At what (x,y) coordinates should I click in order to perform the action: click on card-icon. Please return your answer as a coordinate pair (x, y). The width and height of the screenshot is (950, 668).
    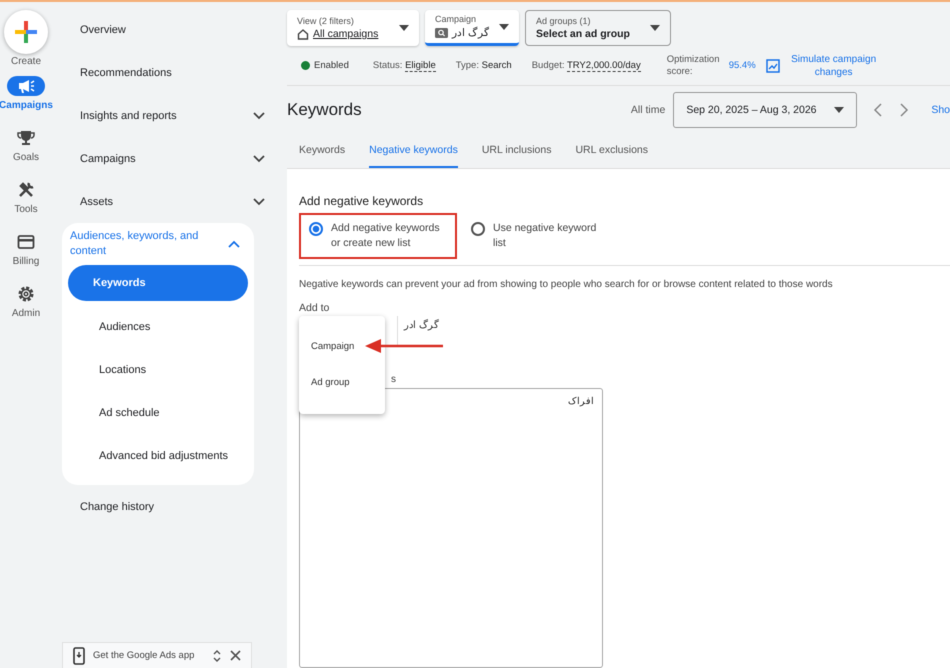
    Looking at the image, I should click on (26, 242).